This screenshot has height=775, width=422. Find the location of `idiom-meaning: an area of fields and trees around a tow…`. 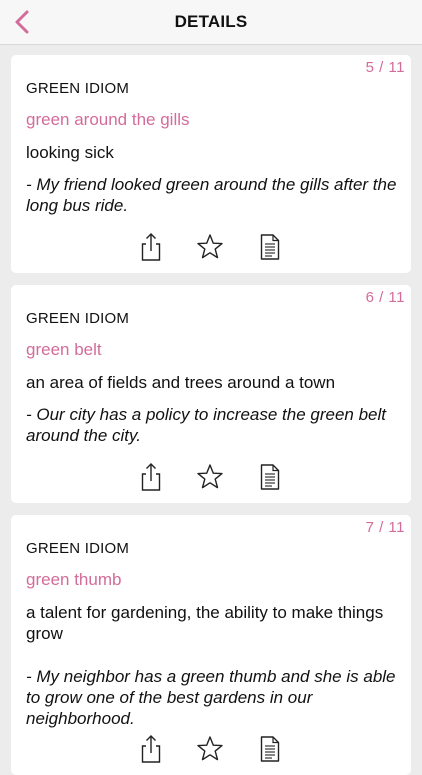

idiom-meaning: an area of fields and trees around a tow… is located at coordinates (181, 382).